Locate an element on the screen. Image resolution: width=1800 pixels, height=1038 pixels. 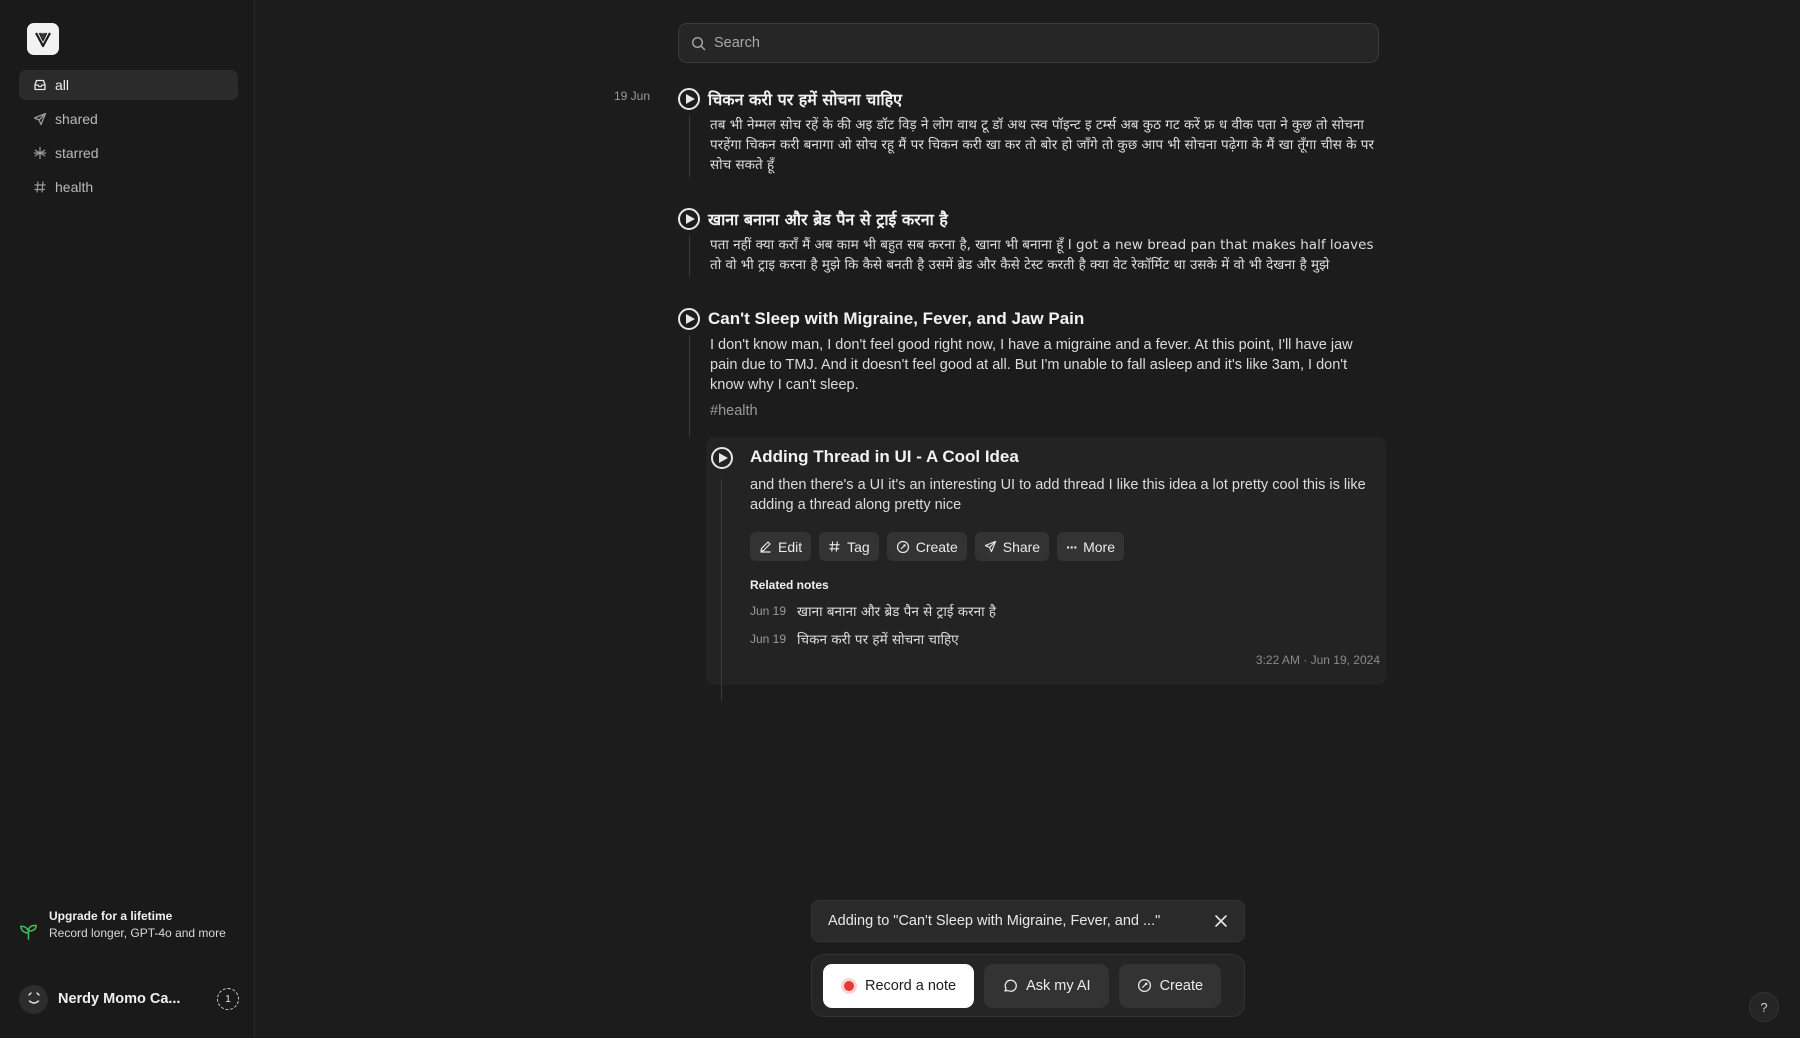
share-button: Share is located at coordinates (1012, 546).